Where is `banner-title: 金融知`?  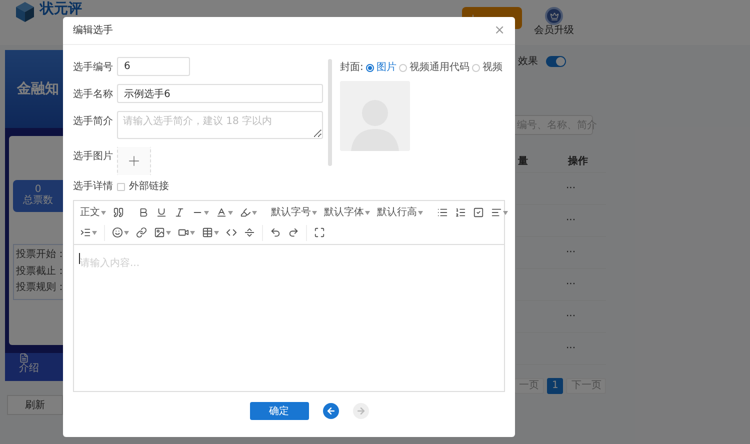
banner-title: 金融知 is located at coordinates (38, 89).